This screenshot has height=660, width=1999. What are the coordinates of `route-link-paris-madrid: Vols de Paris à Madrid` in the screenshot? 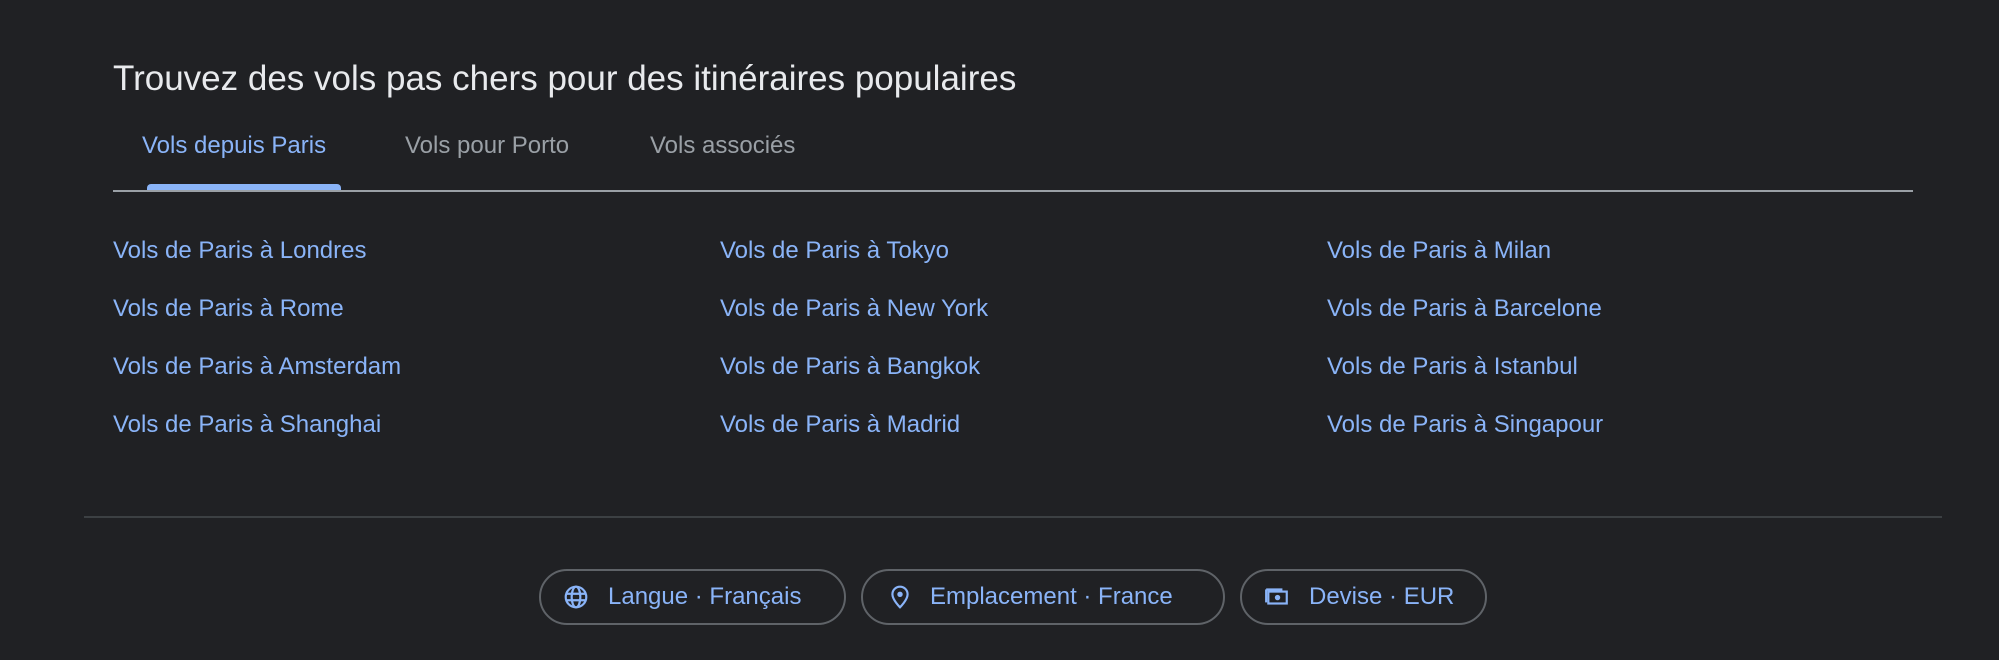 It's located at (840, 425).